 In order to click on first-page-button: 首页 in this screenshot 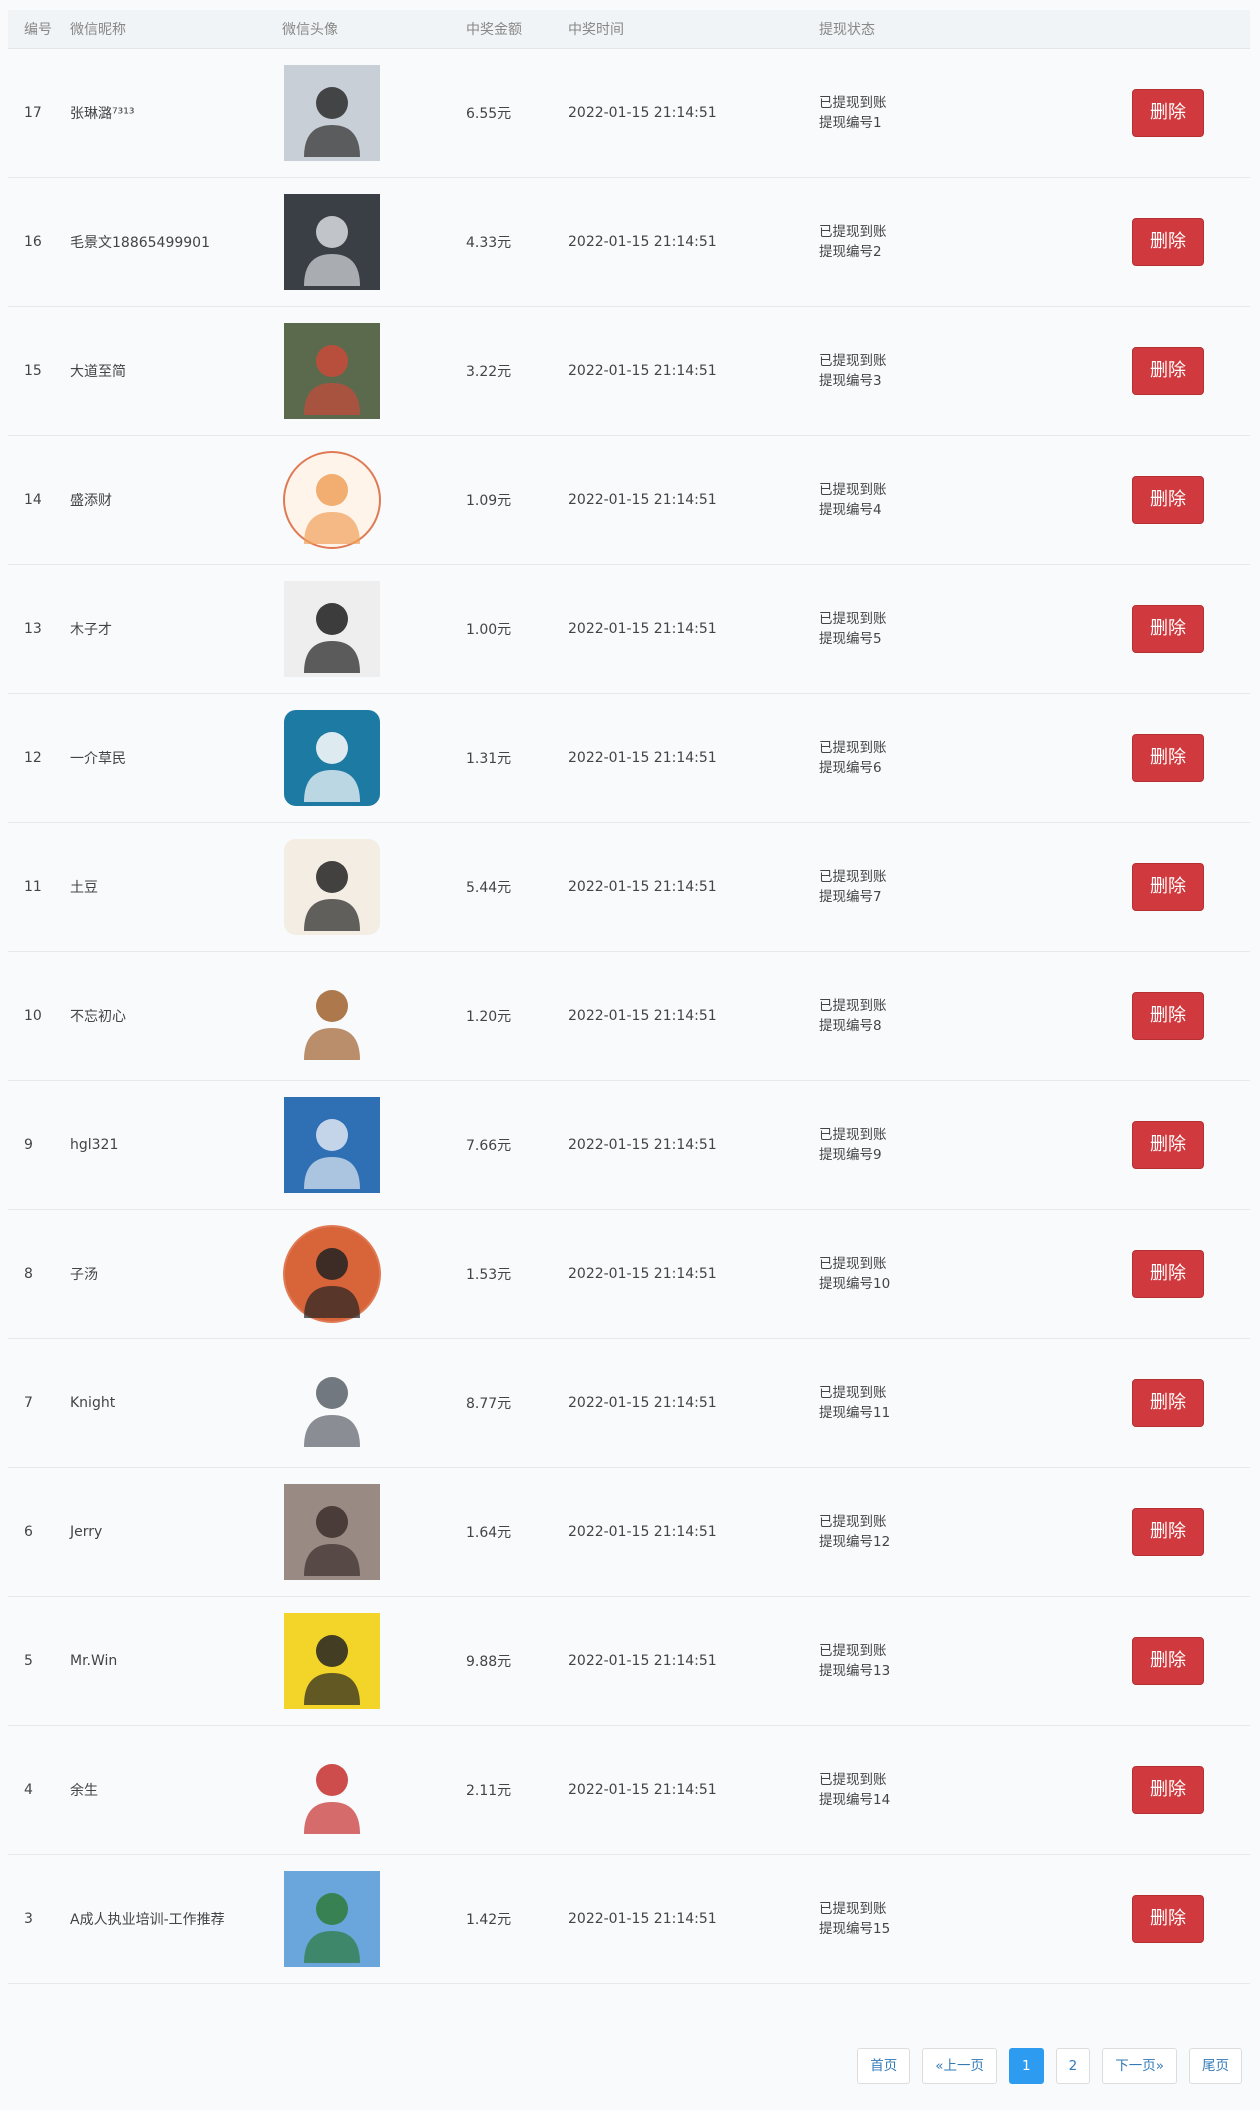, I will do `click(884, 2066)`.